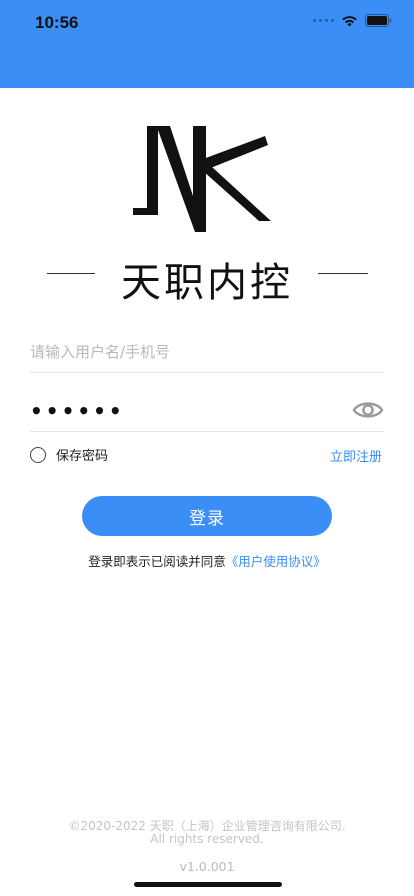 This screenshot has height=896, width=414. Describe the element at coordinates (343, 273) in the screenshot. I see `brand-divider-right` at that location.